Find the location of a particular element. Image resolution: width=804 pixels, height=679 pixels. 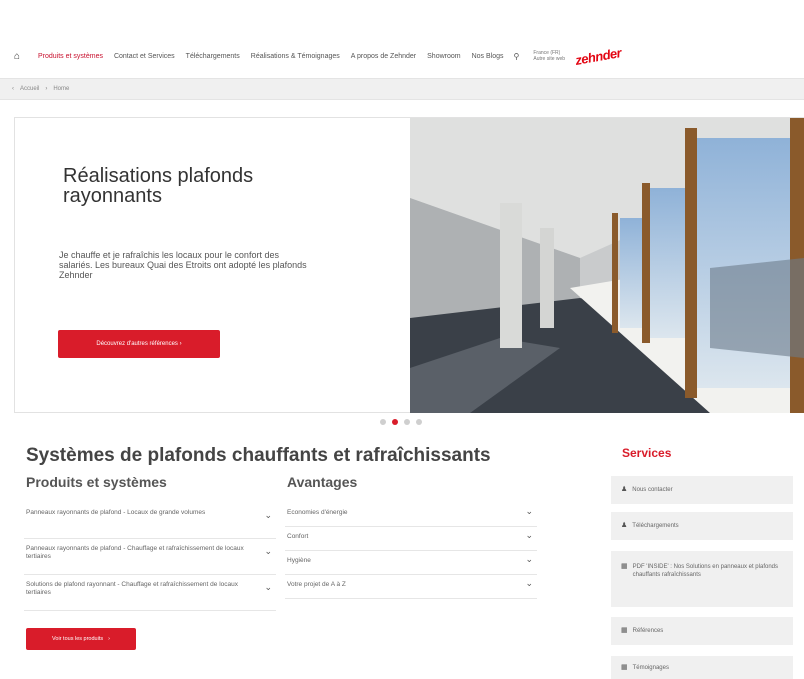

country-line-2: Autre site web is located at coordinates (549, 59).